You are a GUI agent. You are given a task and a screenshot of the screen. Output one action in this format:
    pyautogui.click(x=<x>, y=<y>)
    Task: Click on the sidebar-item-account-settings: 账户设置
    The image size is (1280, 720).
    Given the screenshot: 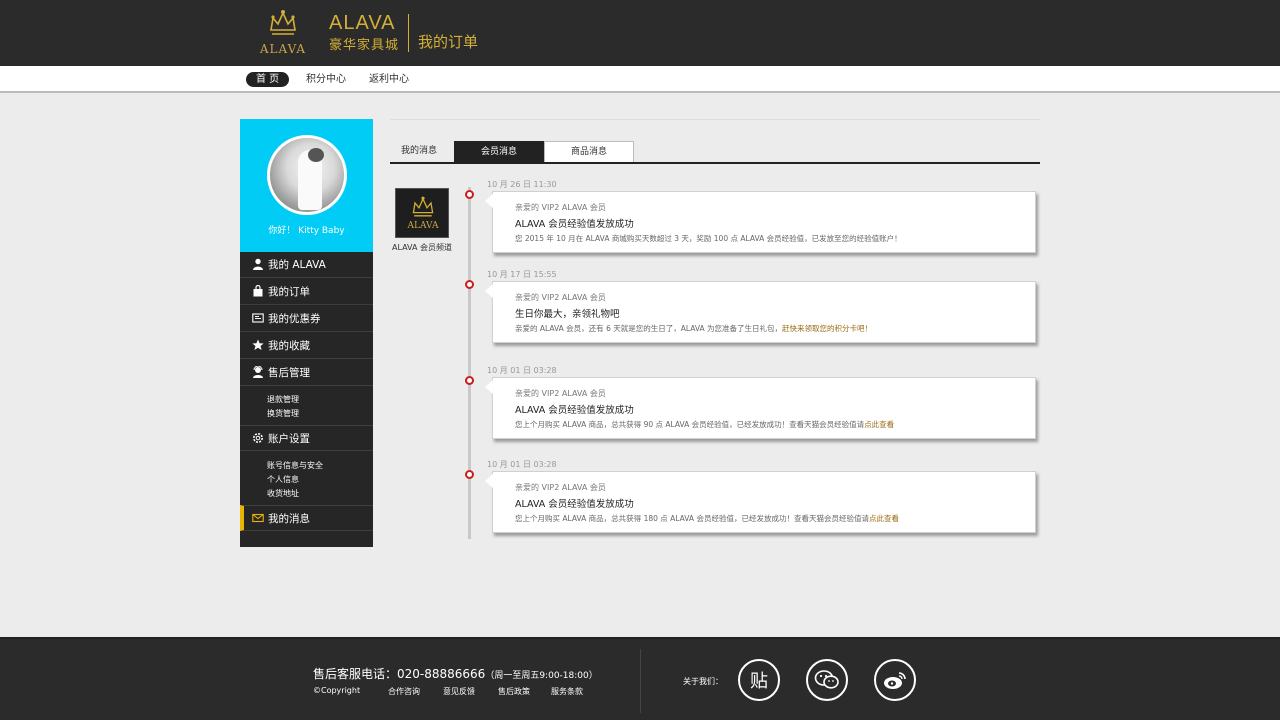 What is the action you would take?
    pyautogui.click(x=306, y=438)
    